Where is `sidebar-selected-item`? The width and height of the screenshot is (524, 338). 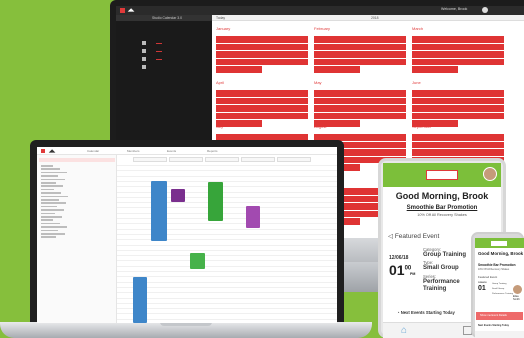 sidebar-selected-item is located at coordinates (77, 160).